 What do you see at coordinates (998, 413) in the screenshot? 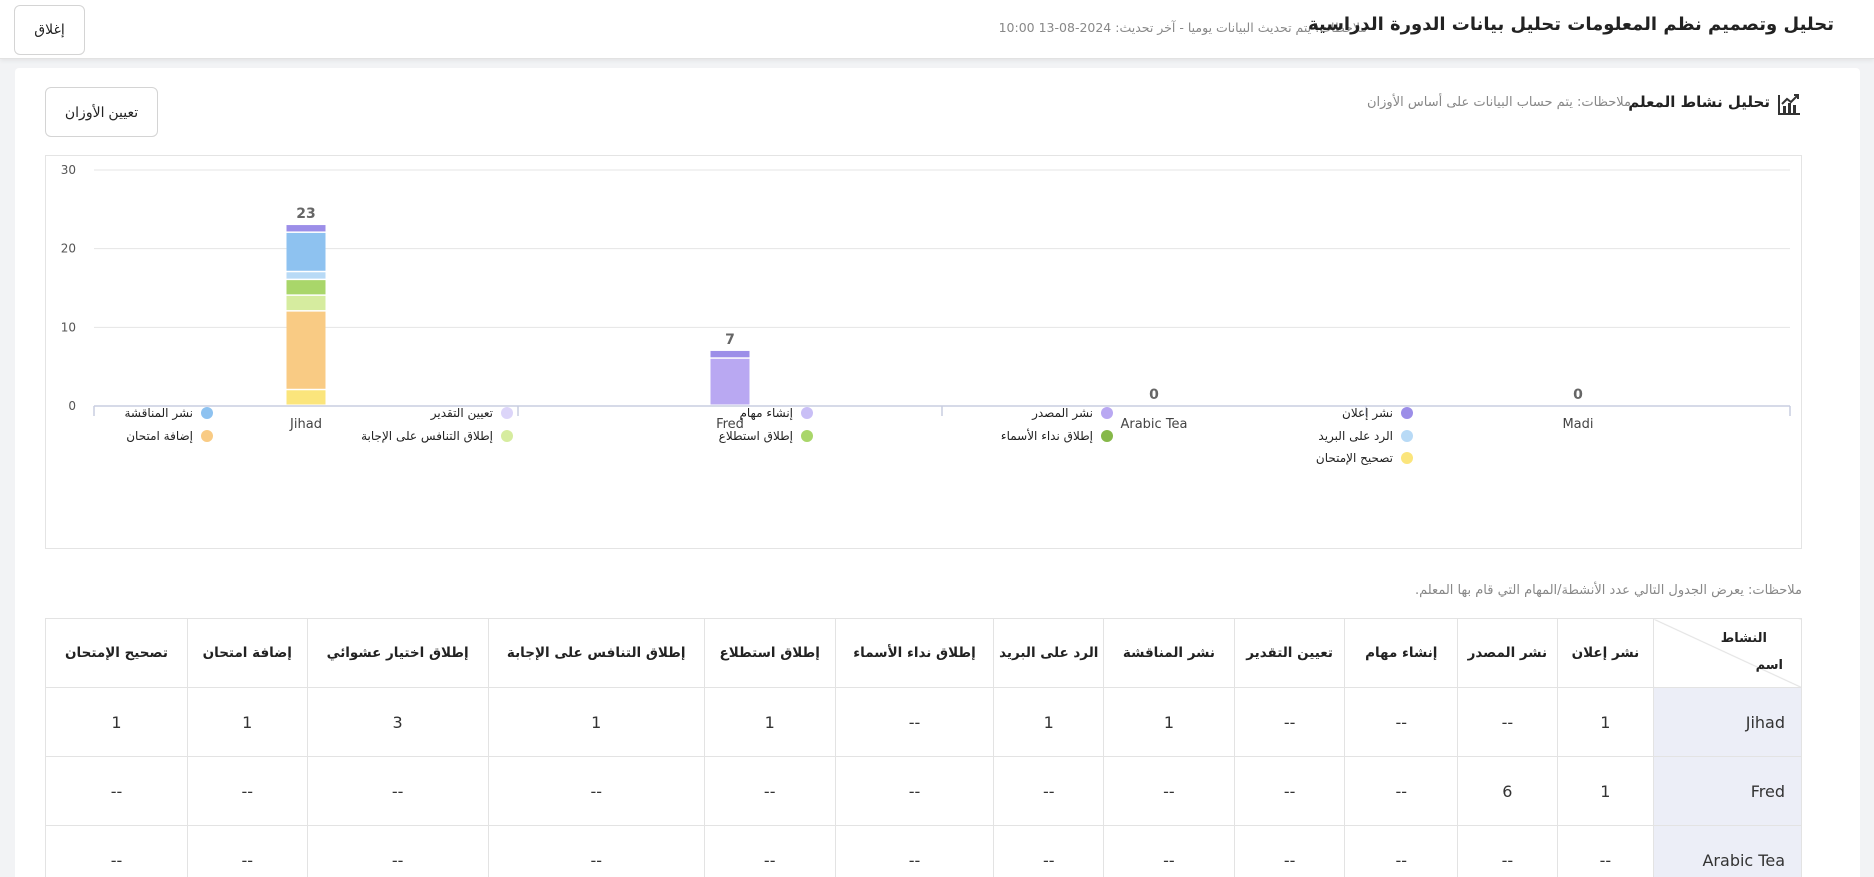
I see `legend-item: نشر المصدر` at bounding box center [998, 413].